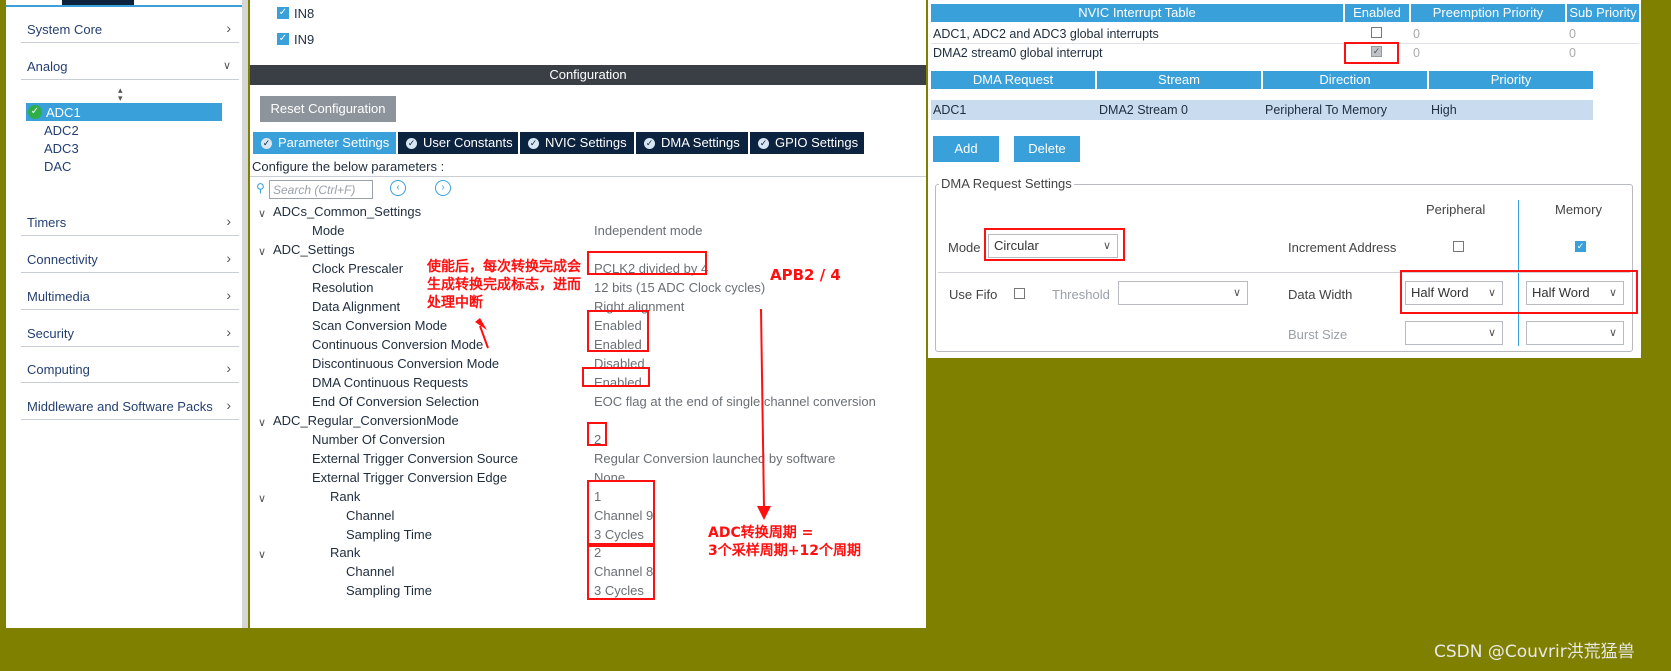 This screenshot has width=1671, height=671. What do you see at coordinates (1320, 294) in the screenshot?
I see `data-width-label: Data Width` at bounding box center [1320, 294].